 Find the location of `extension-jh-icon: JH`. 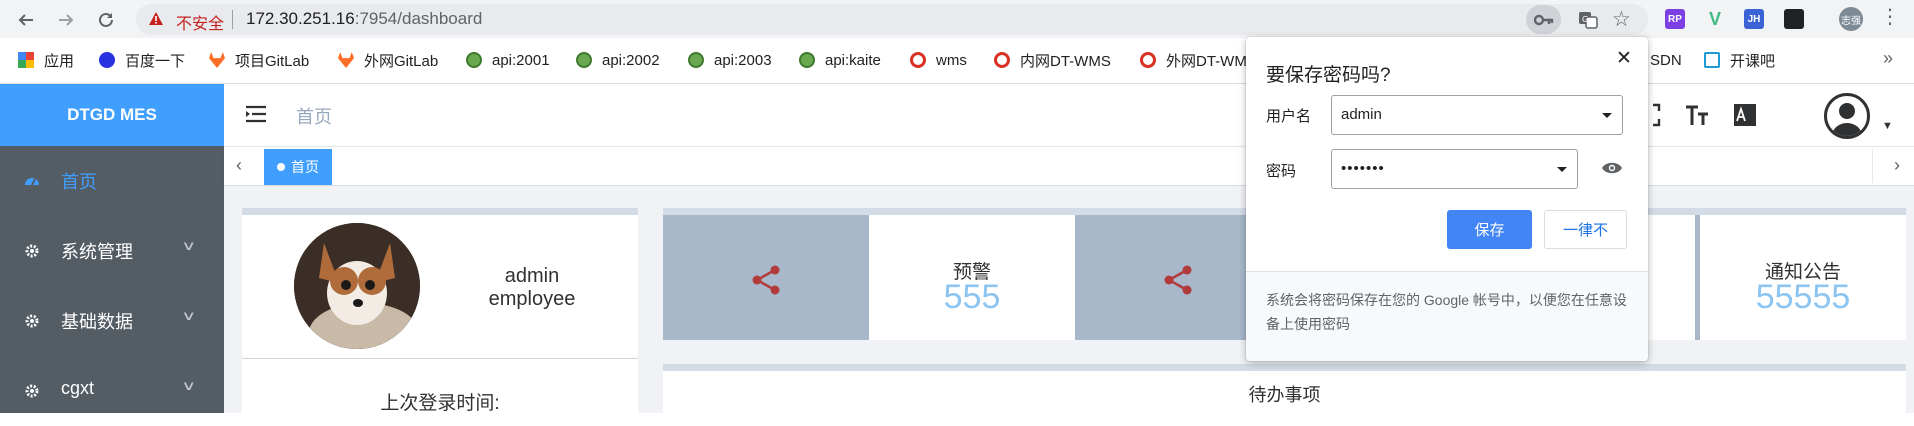

extension-jh-icon: JH is located at coordinates (1754, 19).